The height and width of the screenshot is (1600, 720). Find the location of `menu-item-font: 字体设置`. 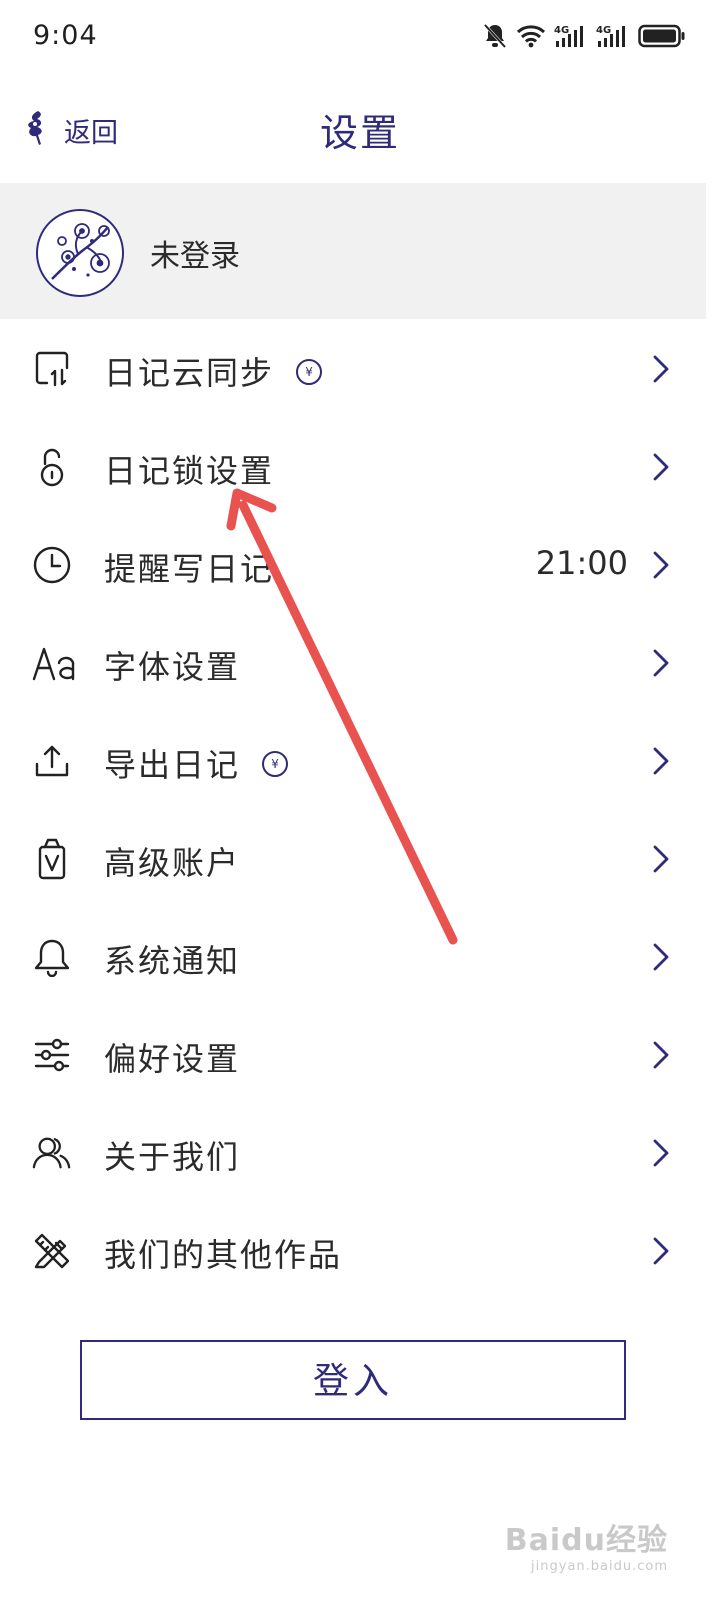

menu-item-font: 字体设置 is located at coordinates (360, 663).